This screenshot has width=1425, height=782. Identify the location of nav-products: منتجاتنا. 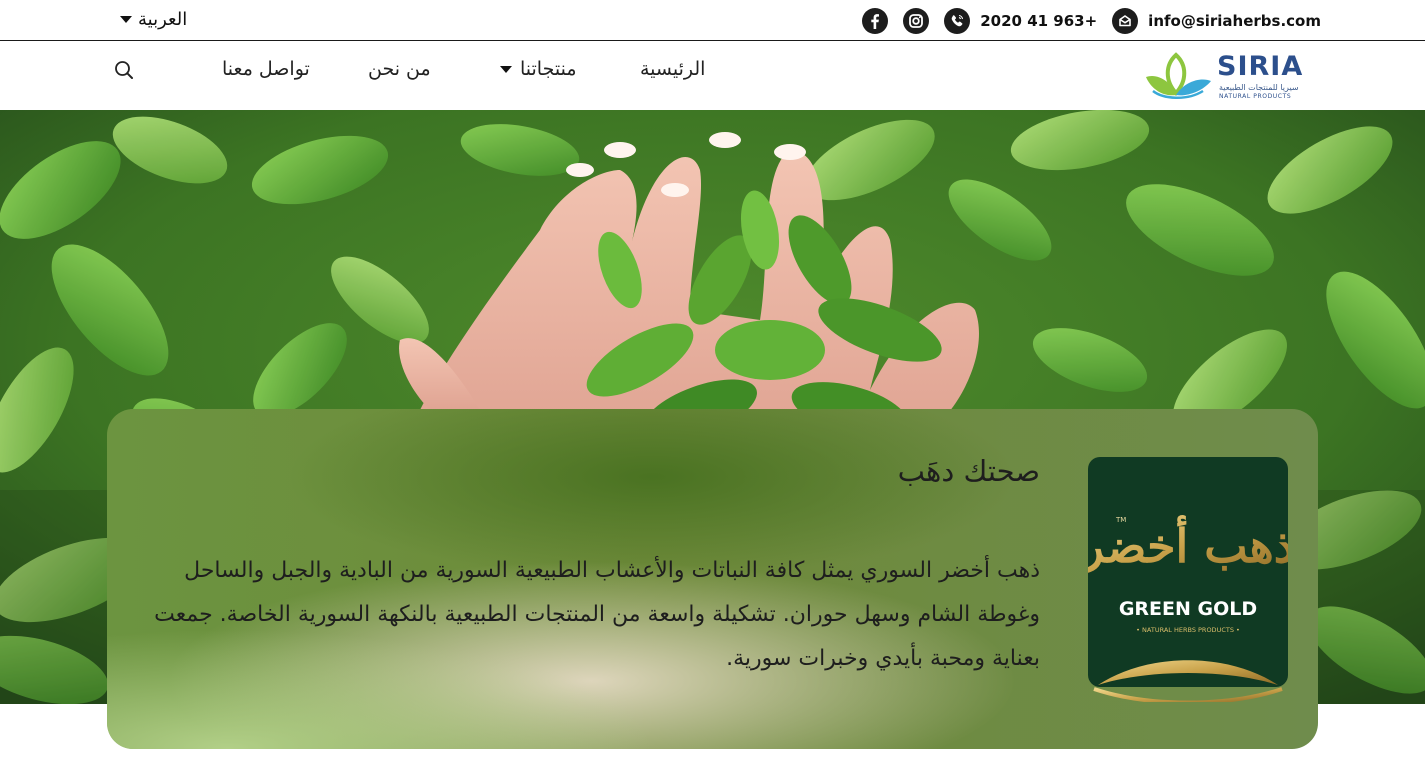
(538, 69).